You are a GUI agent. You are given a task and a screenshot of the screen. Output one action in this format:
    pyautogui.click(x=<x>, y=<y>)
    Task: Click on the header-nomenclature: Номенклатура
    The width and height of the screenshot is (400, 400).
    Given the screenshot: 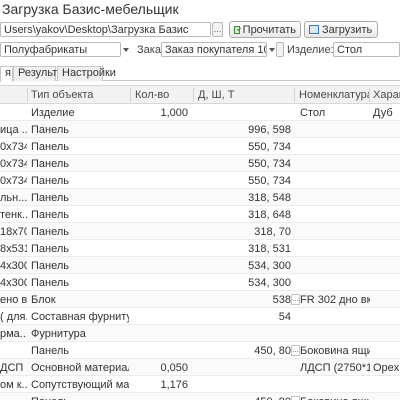 What is the action you would take?
    pyautogui.click(x=334, y=95)
    